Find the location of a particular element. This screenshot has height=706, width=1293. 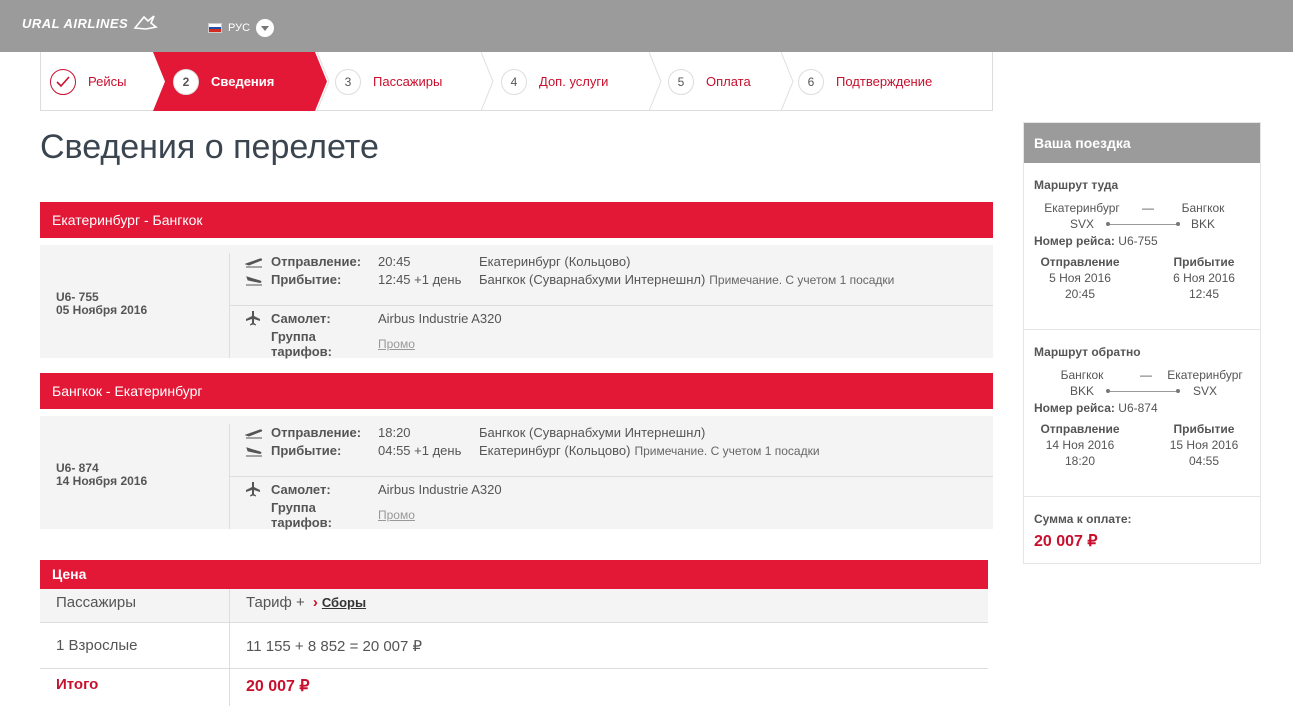

price-table-header: Пассажиры Тариф + › Сборы is located at coordinates (514, 606).